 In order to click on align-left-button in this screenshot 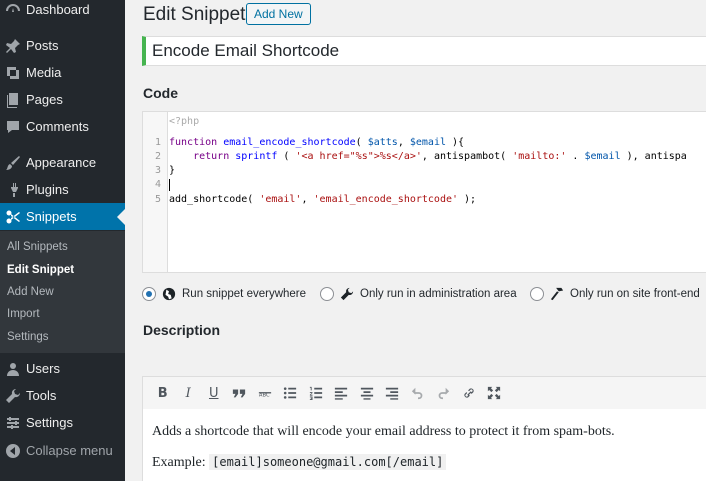, I will do `click(342, 393)`.